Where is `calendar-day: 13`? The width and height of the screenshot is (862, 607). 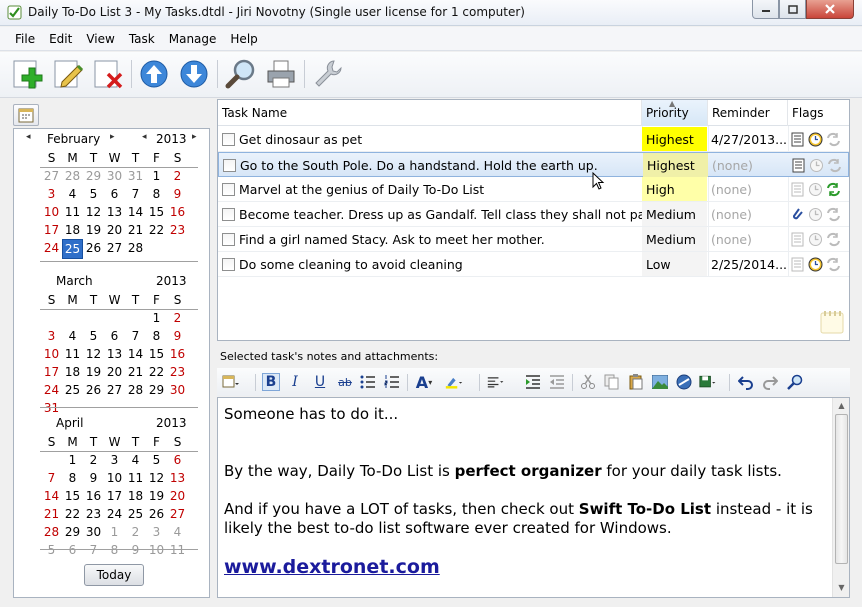
calendar-day: 13 is located at coordinates (177, 478).